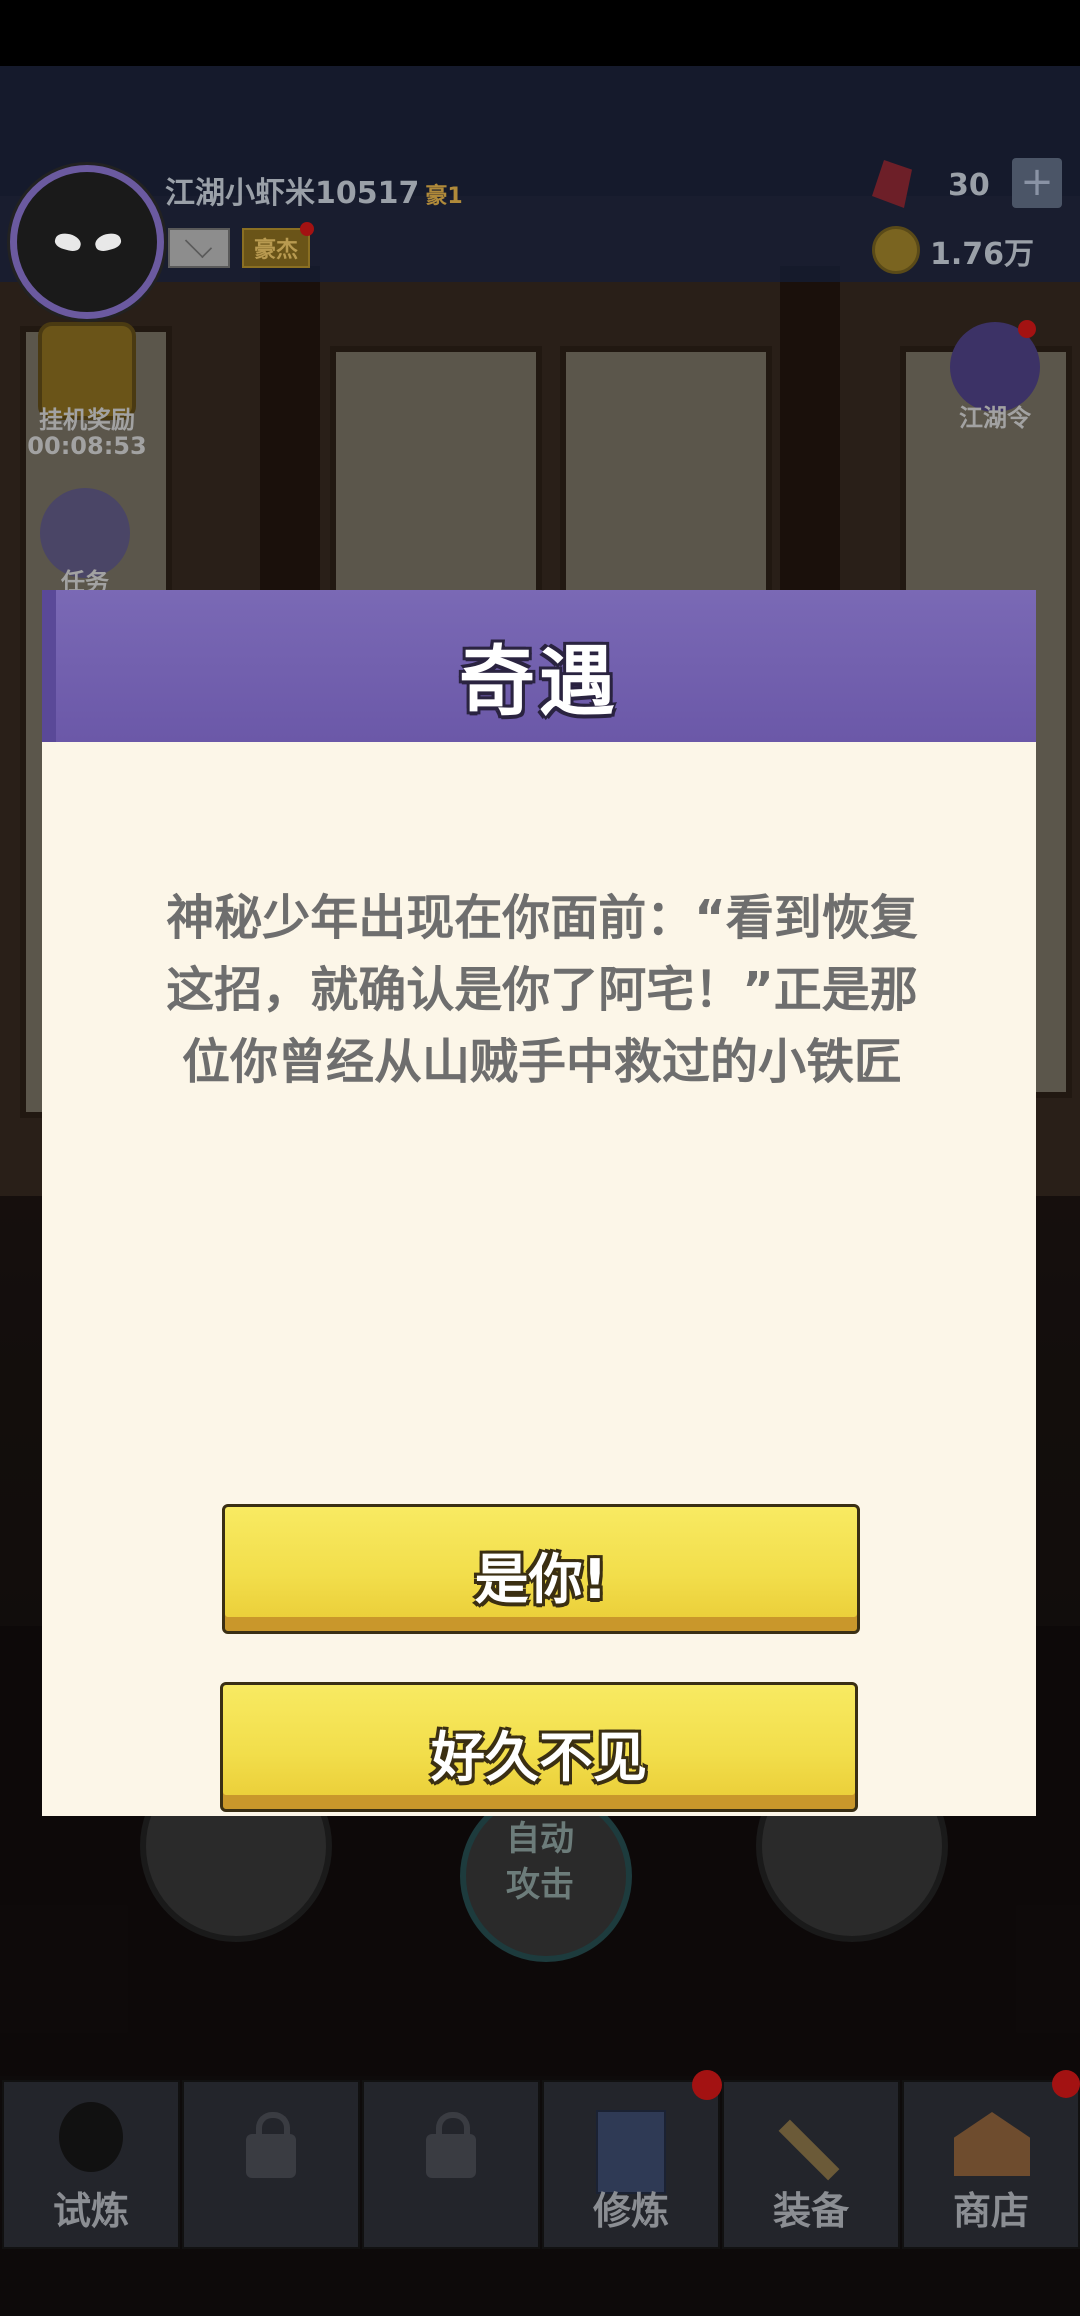 The height and width of the screenshot is (2316, 1080). I want to click on tab-shop-label: 商店, so click(990, 2211).